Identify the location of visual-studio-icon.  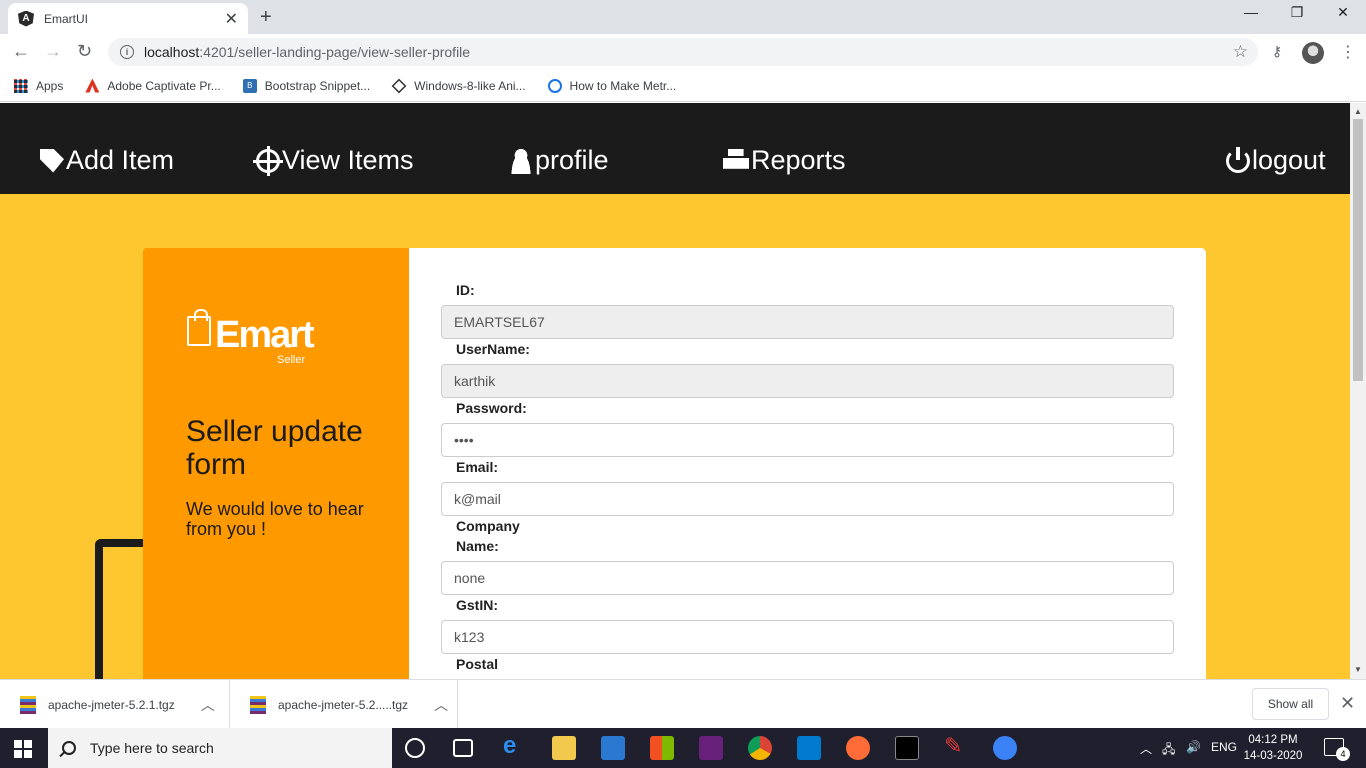
(711, 748).